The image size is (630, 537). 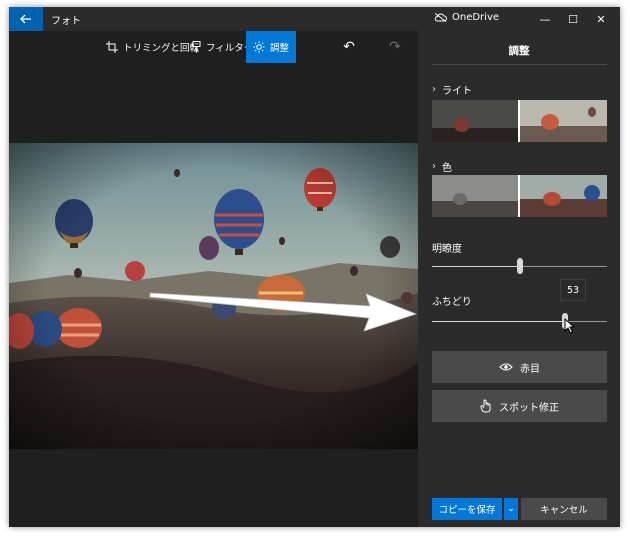 What do you see at coordinates (161, 48) in the screenshot?
I see `crop-rotate-label: トリミングと回転` at bounding box center [161, 48].